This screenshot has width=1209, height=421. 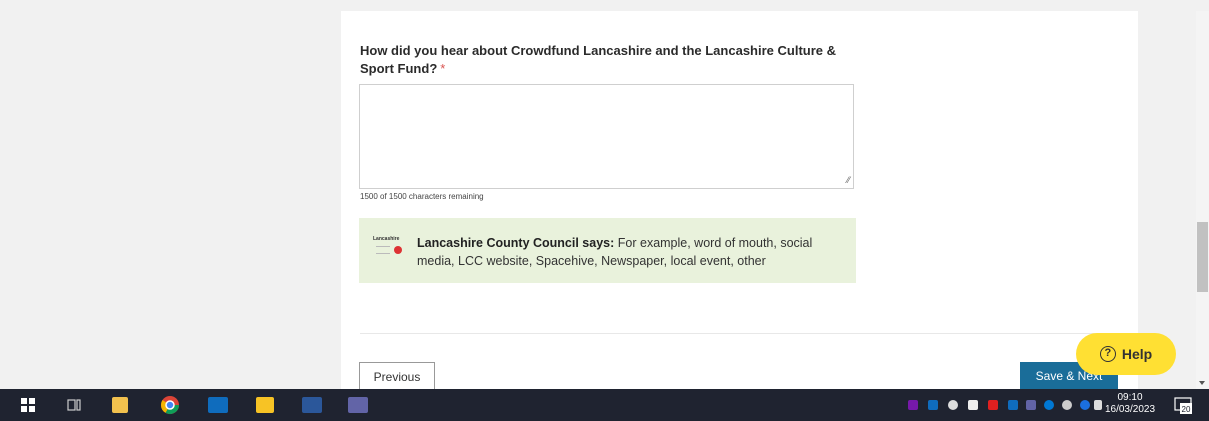 I want to click on logo-lines-icon, so click(x=383, y=250).